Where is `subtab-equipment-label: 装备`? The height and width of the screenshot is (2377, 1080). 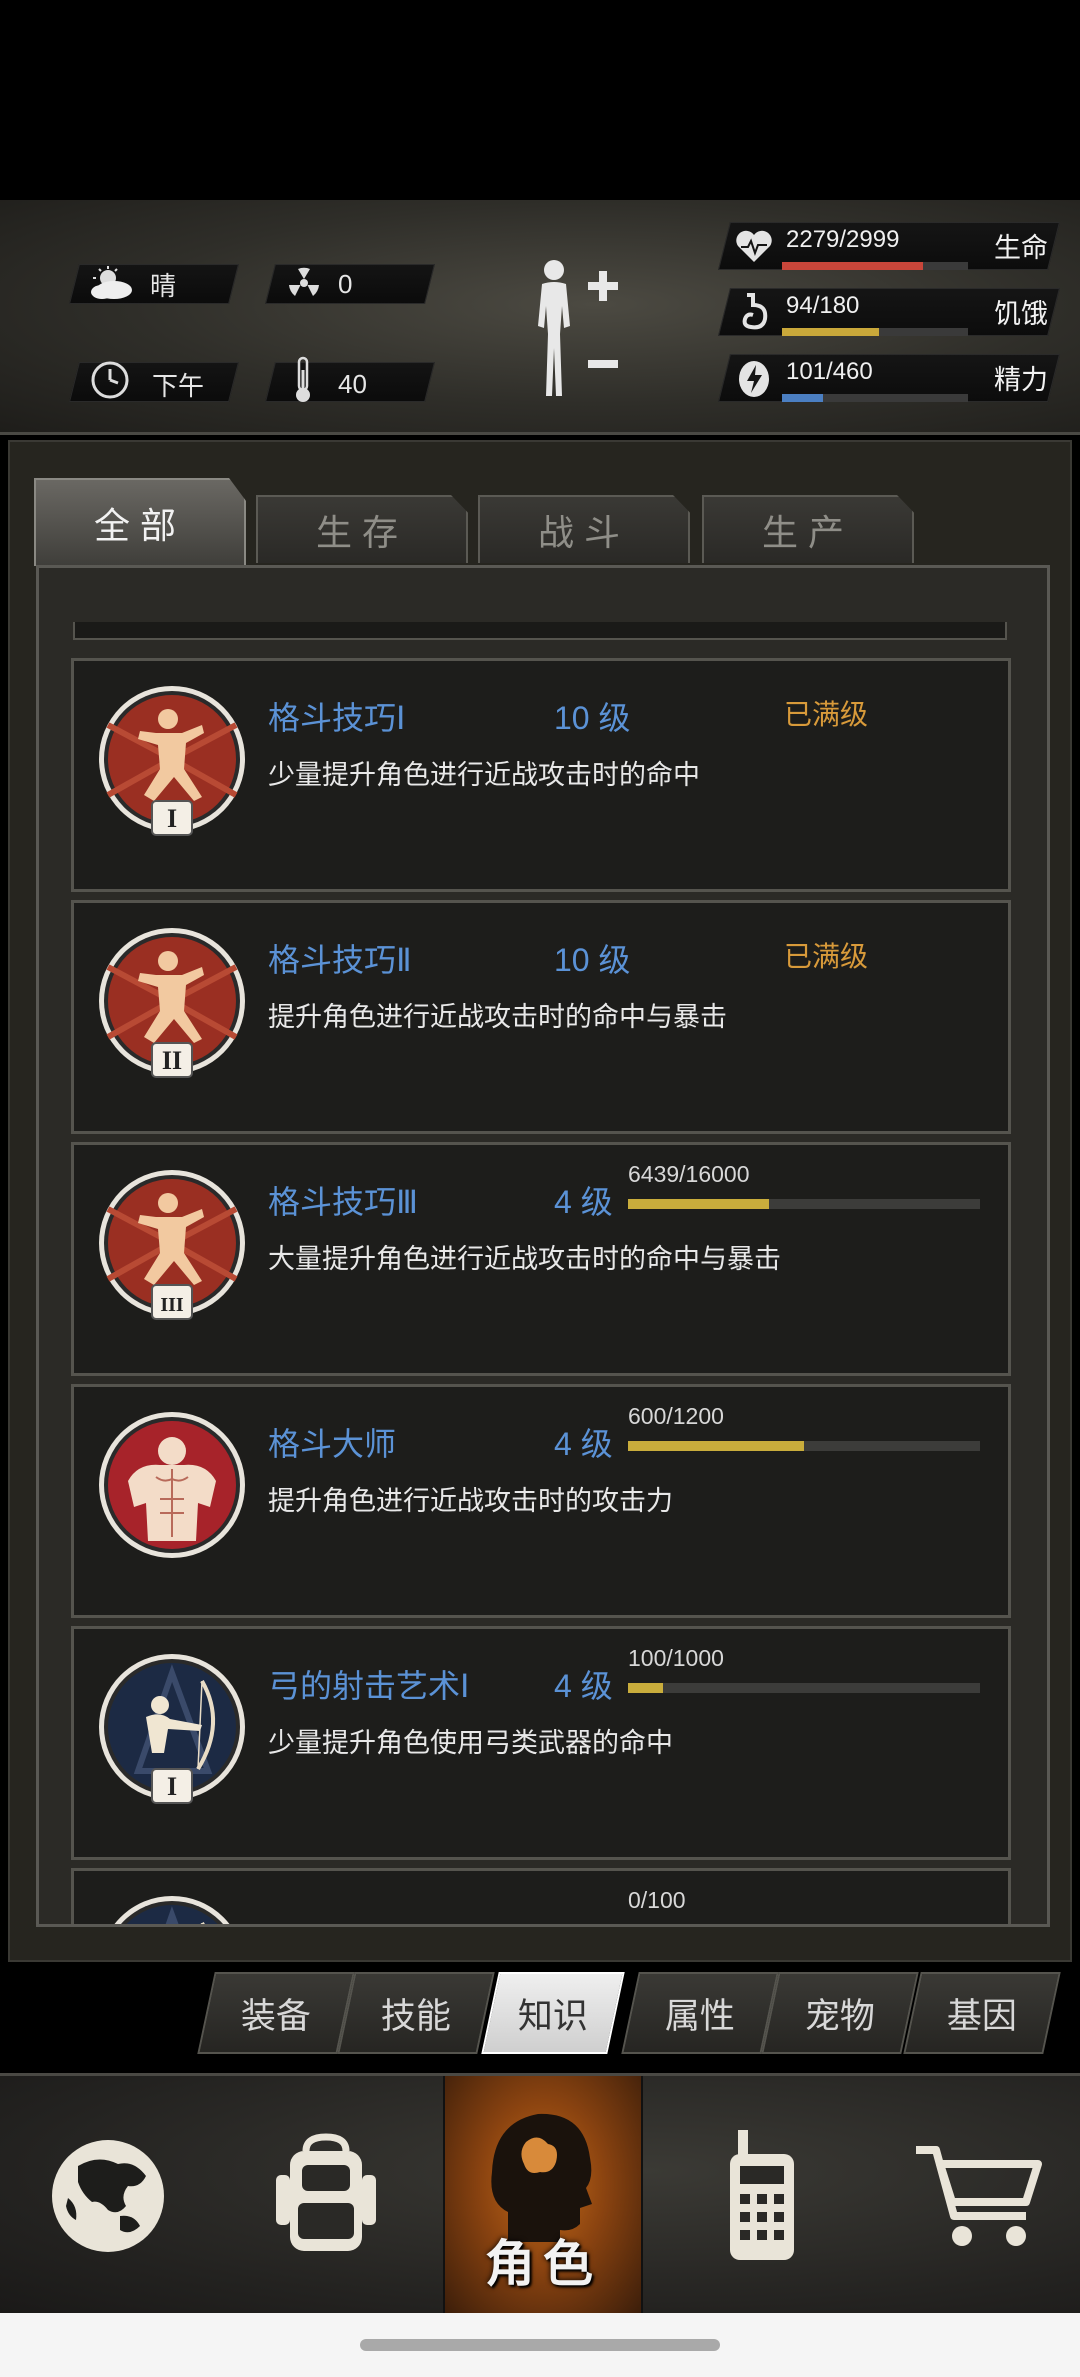 subtab-equipment-label: 装备 is located at coordinates (275, 2016).